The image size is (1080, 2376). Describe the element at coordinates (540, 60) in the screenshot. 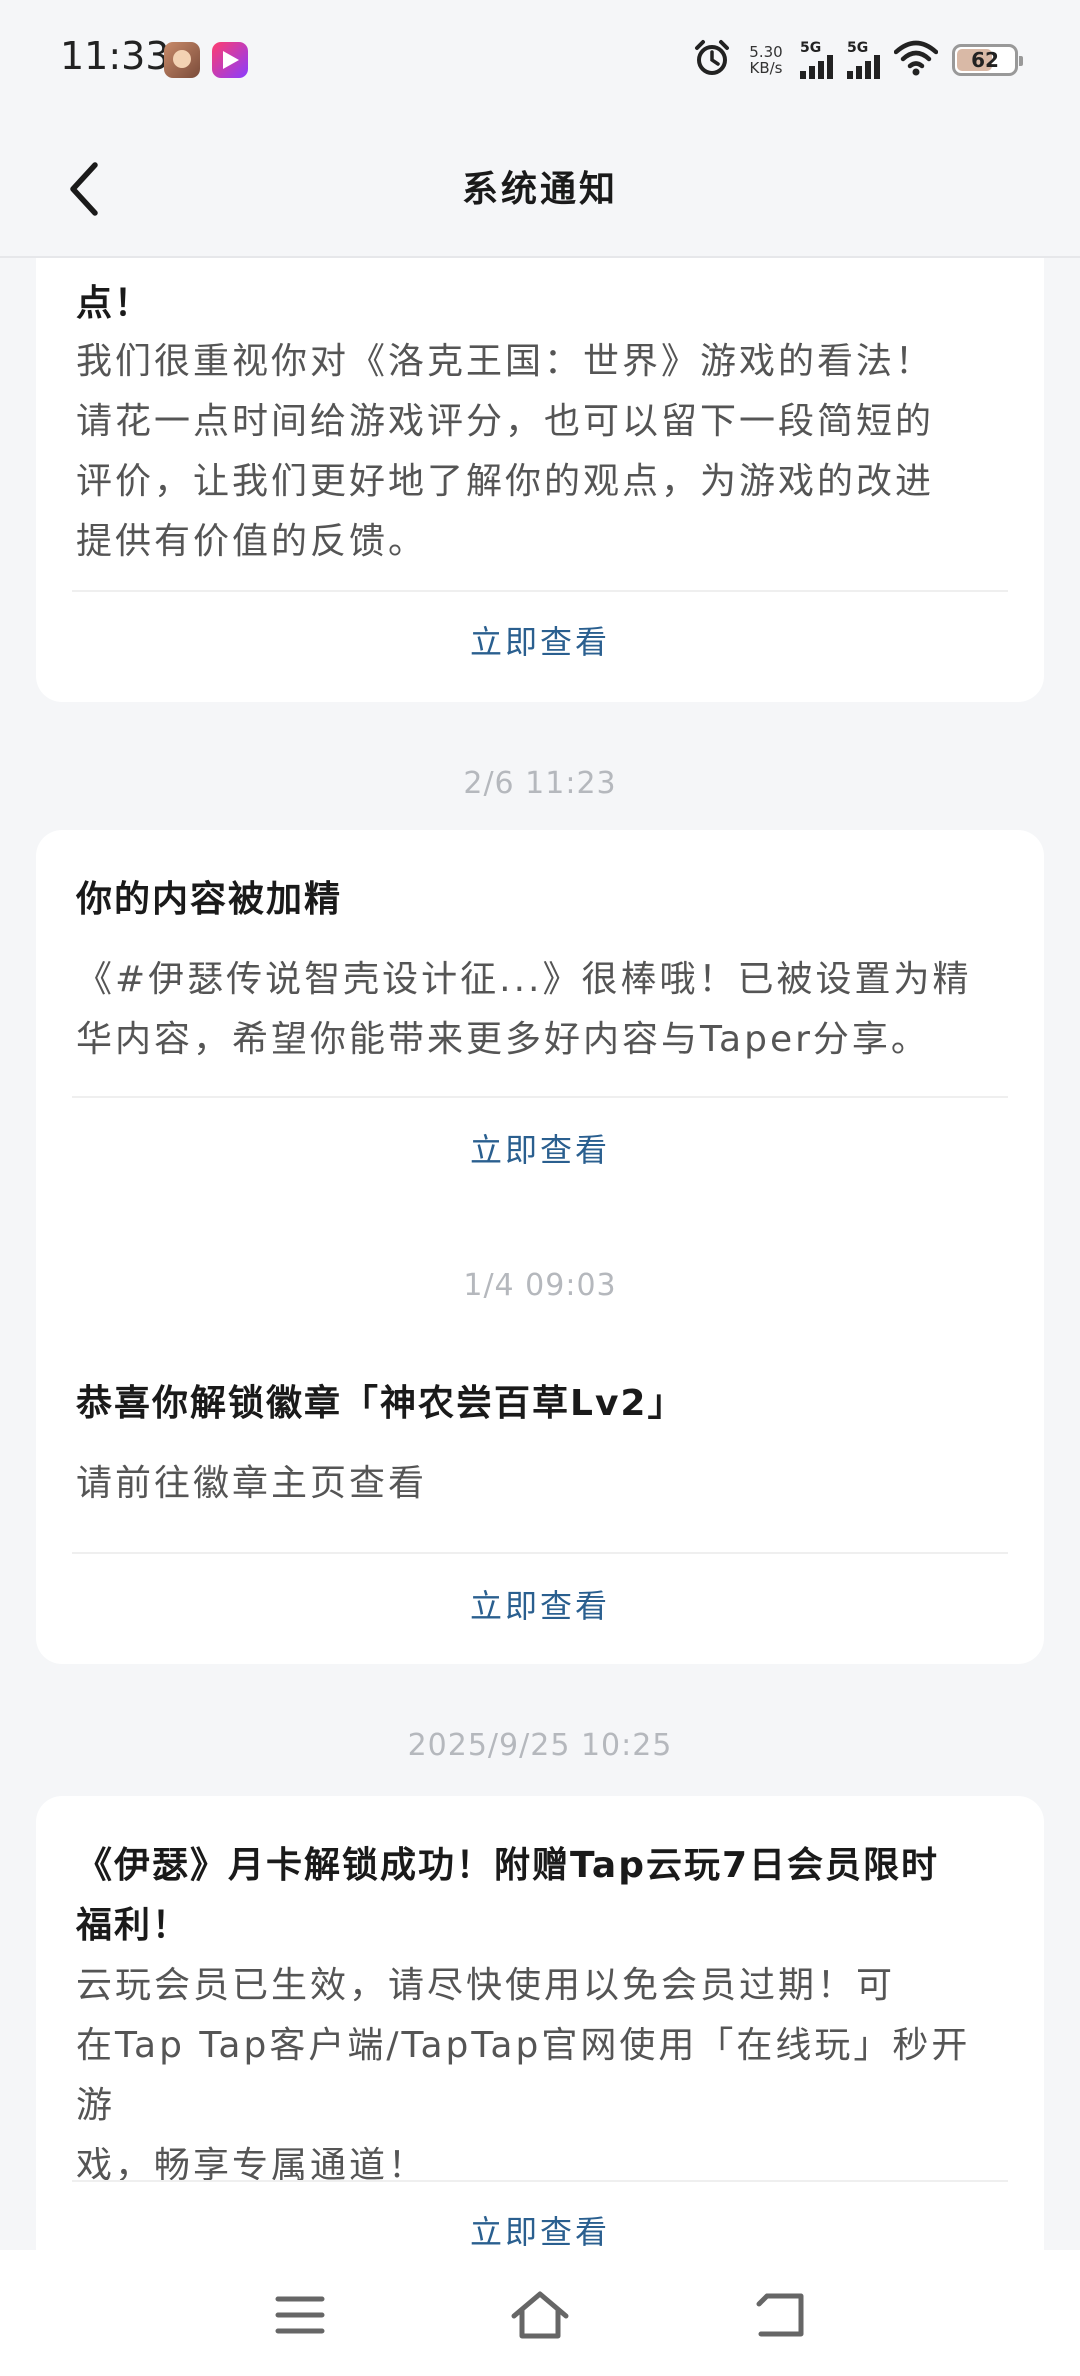

I see `status-bar: 11:33 5.30 KB/s 5G 5G 62` at that location.